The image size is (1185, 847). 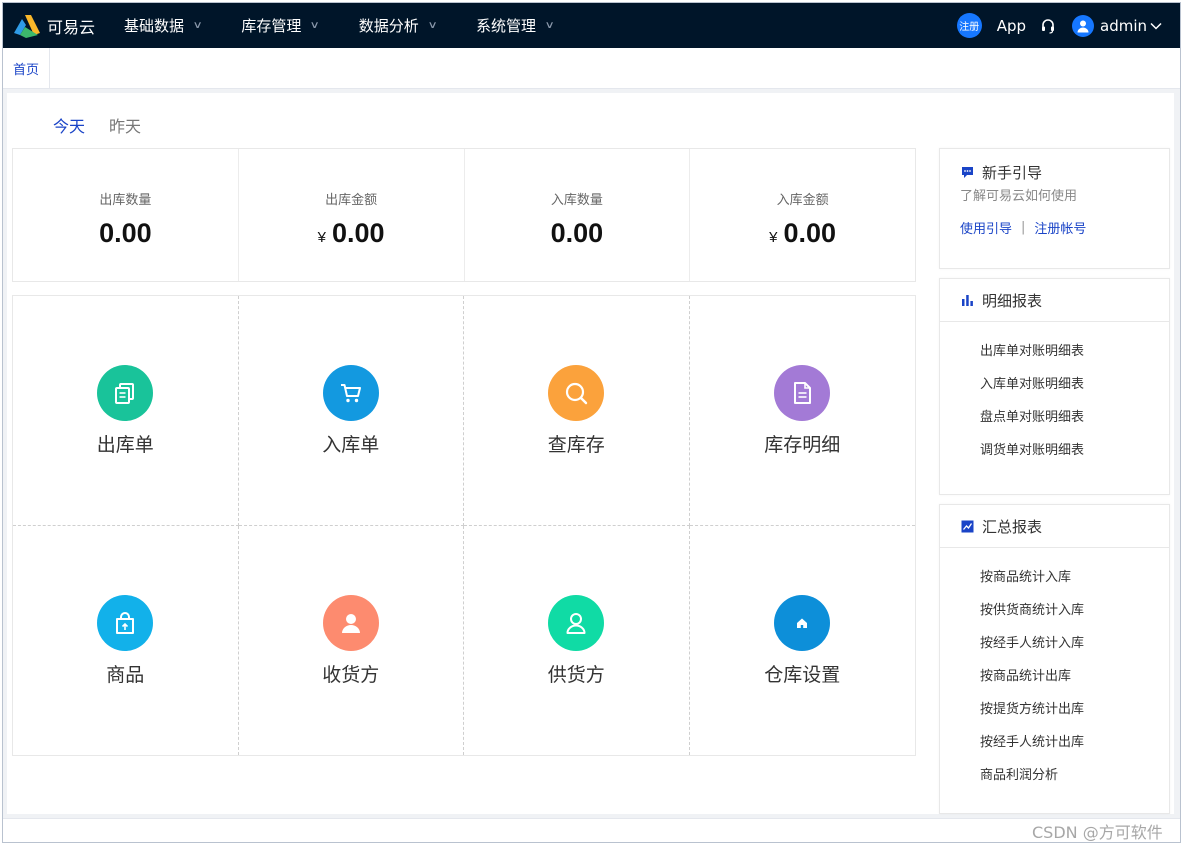 I want to click on watermark: CSDN @方可软件, so click(x=1097, y=832).